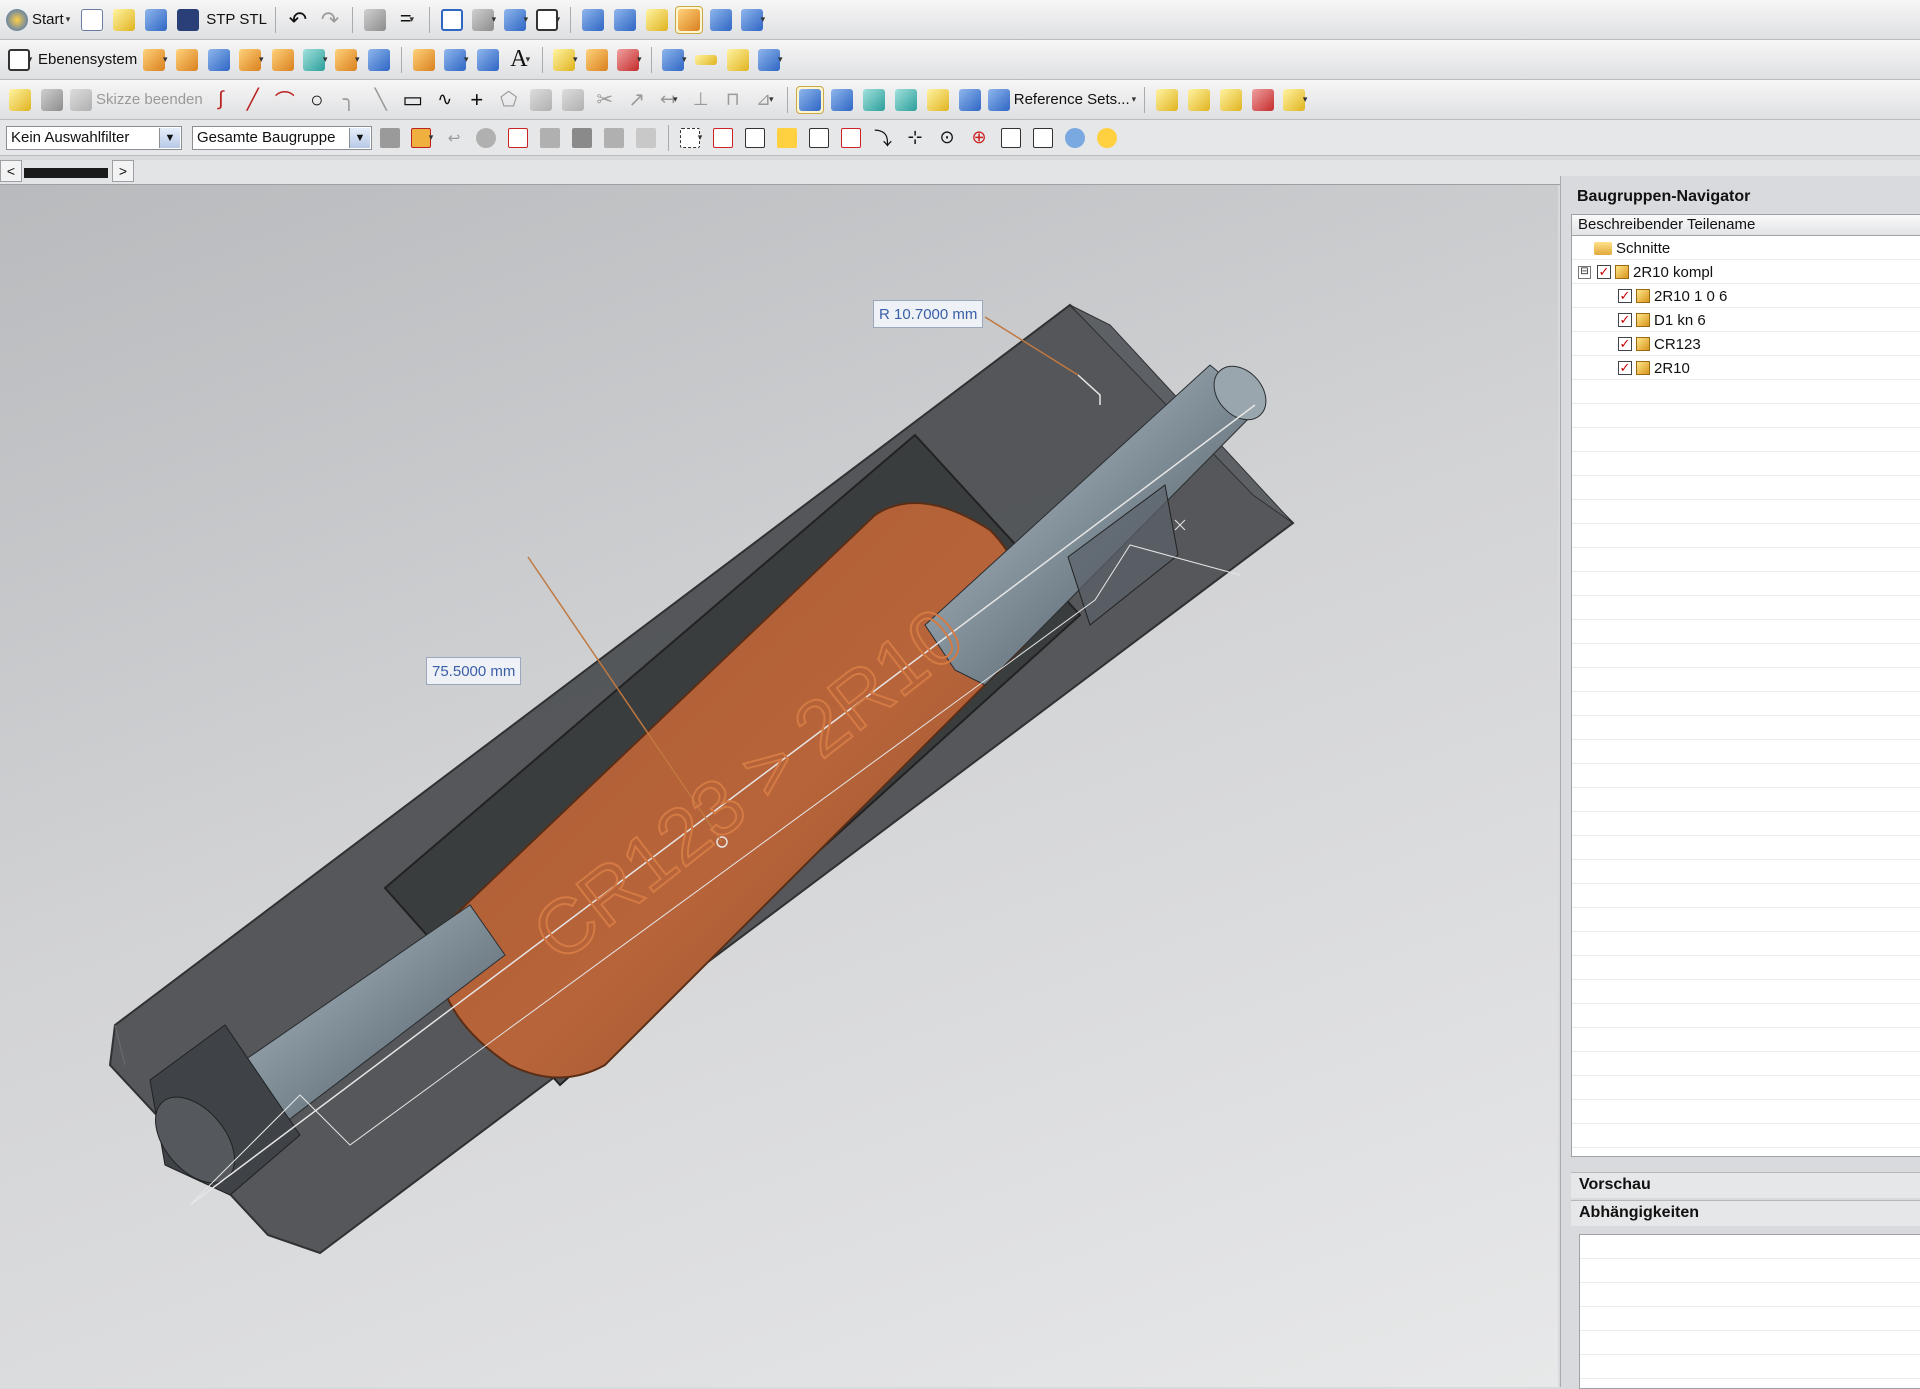 Image resolution: width=1920 pixels, height=1389 pixels. What do you see at coordinates (1745, 1213) in the screenshot?
I see `dependencies-section-header: Abhängigkeiten` at bounding box center [1745, 1213].